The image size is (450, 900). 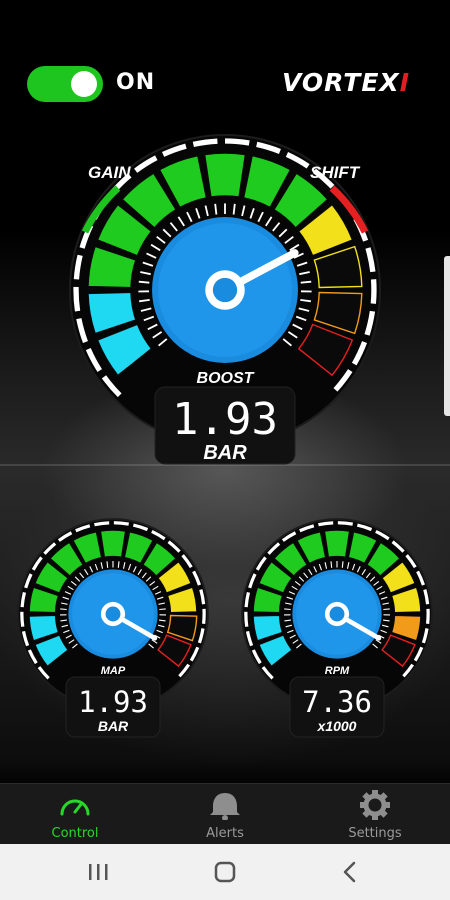 I want to click on home-button, so click(x=225, y=872).